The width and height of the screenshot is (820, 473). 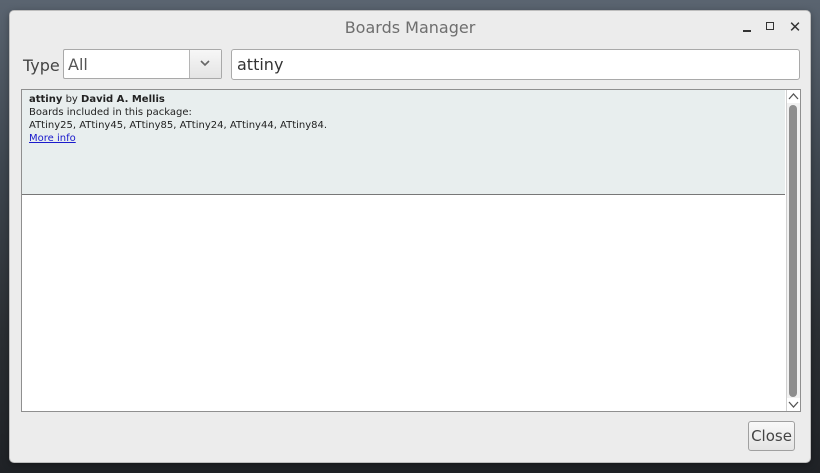 What do you see at coordinates (78, 64) in the screenshot?
I see `type-dropdown-value: All` at bounding box center [78, 64].